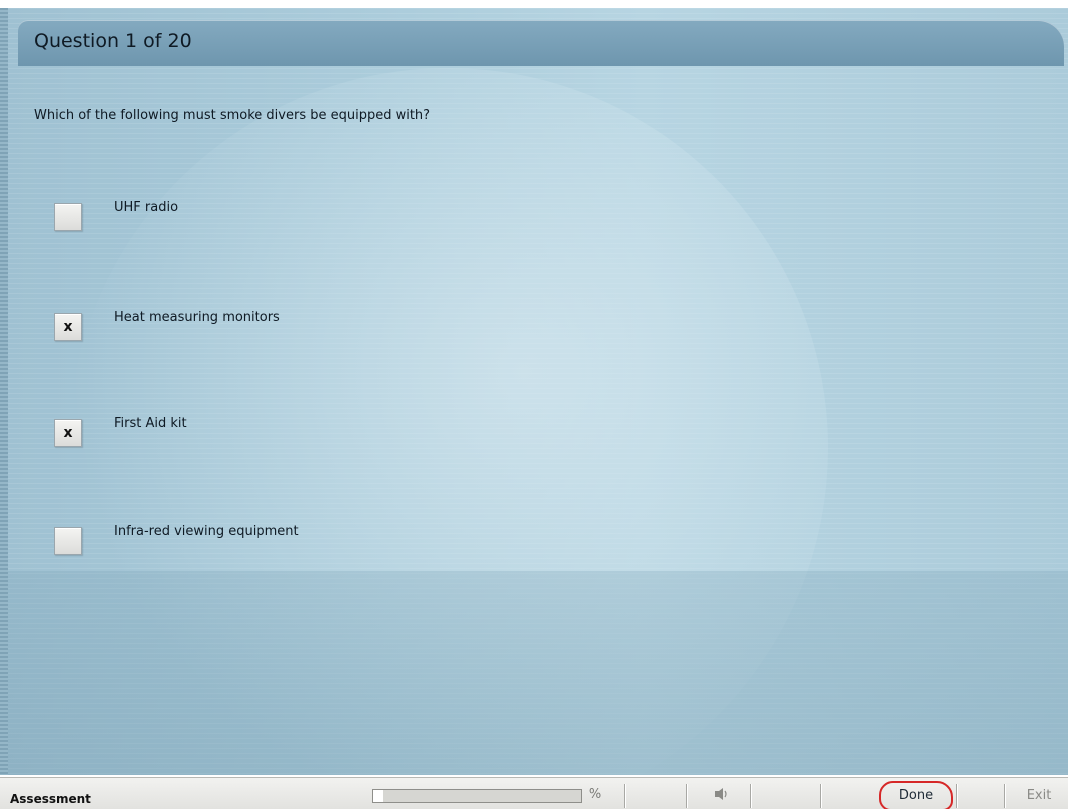  What do you see at coordinates (477, 796) in the screenshot?
I see `progress-bar` at bounding box center [477, 796].